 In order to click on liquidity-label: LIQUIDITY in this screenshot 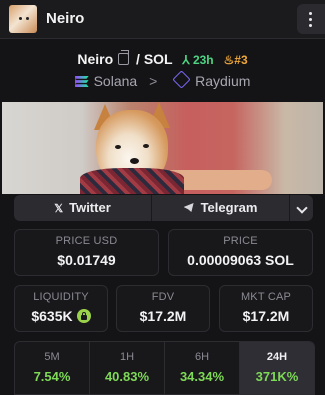, I will do `click(61, 297)`.